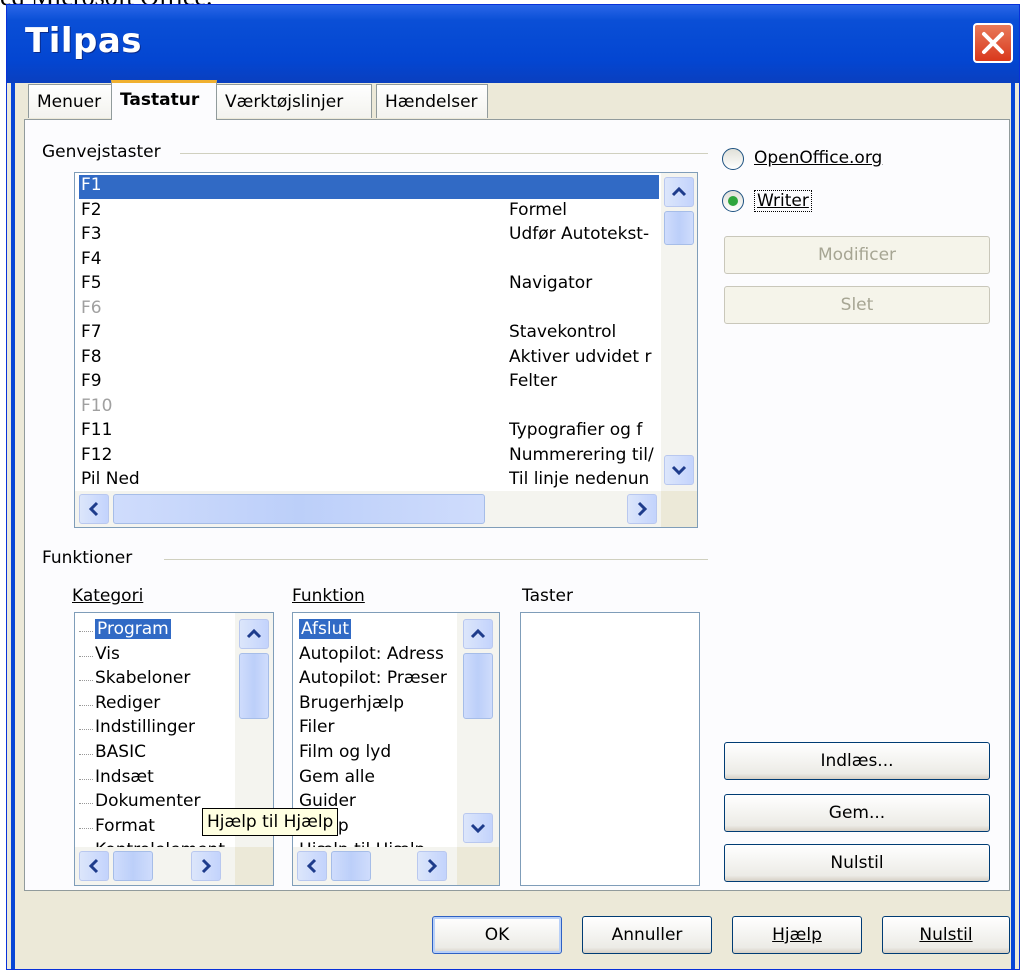  What do you see at coordinates (142, 678) in the screenshot?
I see `category-item: Skabeloner` at bounding box center [142, 678].